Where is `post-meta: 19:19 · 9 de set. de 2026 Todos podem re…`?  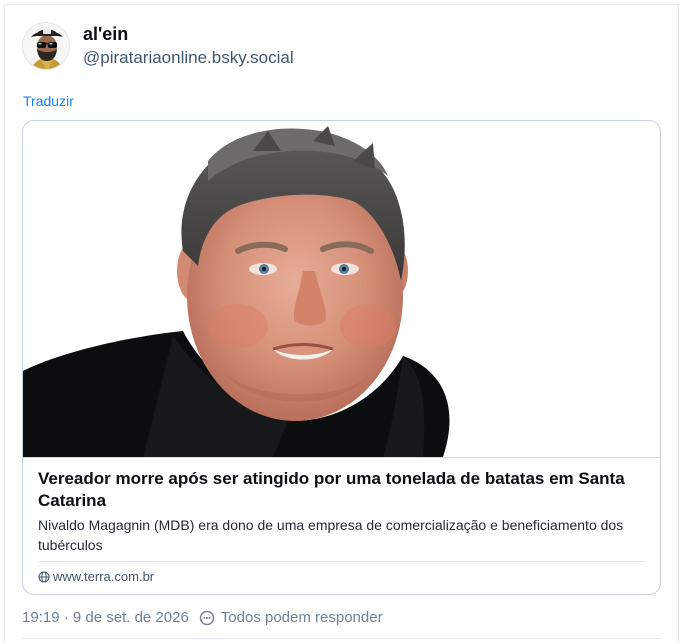 post-meta: 19:19 · 9 de set. de 2026 Todos podem re… is located at coordinates (202, 618).